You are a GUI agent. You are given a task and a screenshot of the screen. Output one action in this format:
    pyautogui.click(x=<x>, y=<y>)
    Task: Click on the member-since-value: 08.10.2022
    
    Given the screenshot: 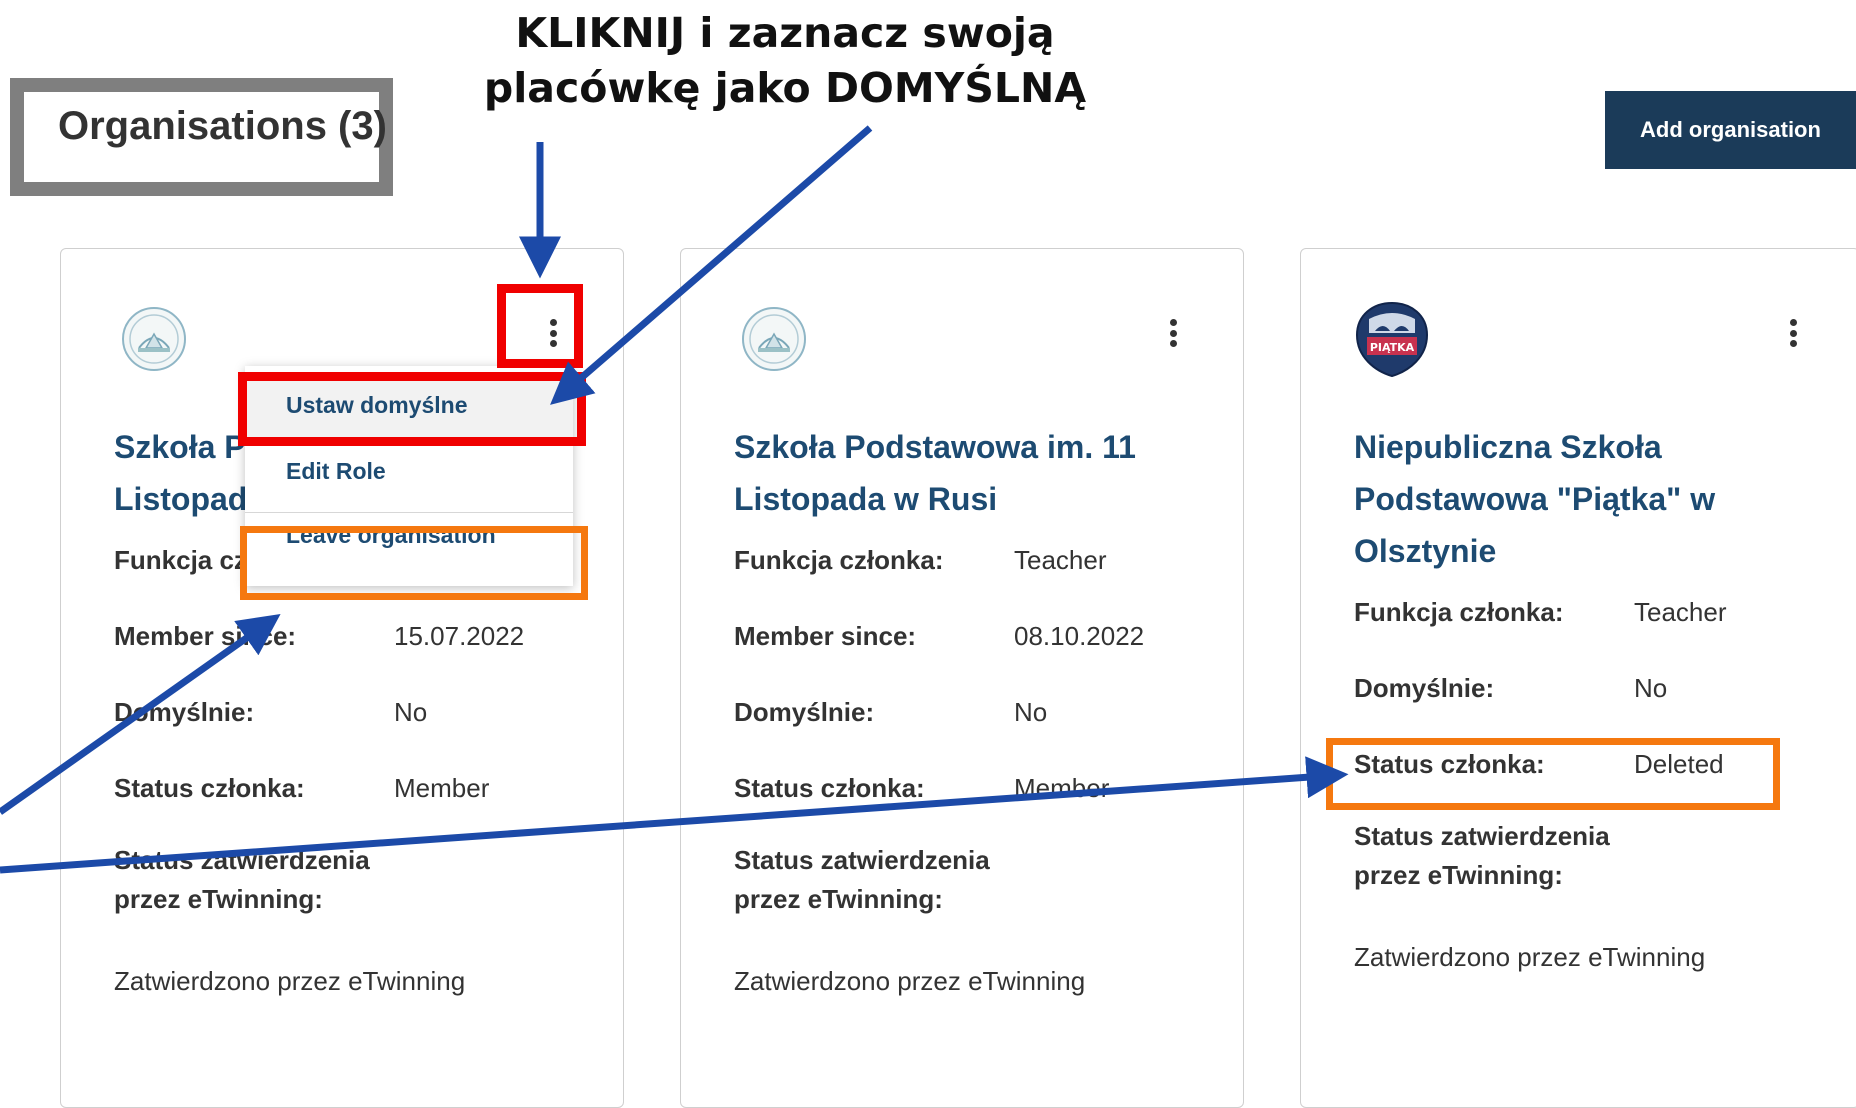 What is the action you would take?
    pyautogui.click(x=1079, y=636)
    